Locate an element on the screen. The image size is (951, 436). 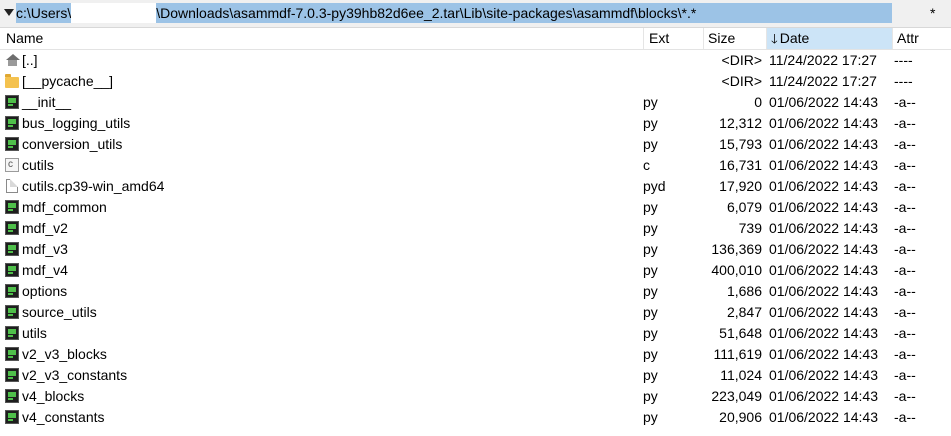
file-name: mdf_common is located at coordinates (64, 207).